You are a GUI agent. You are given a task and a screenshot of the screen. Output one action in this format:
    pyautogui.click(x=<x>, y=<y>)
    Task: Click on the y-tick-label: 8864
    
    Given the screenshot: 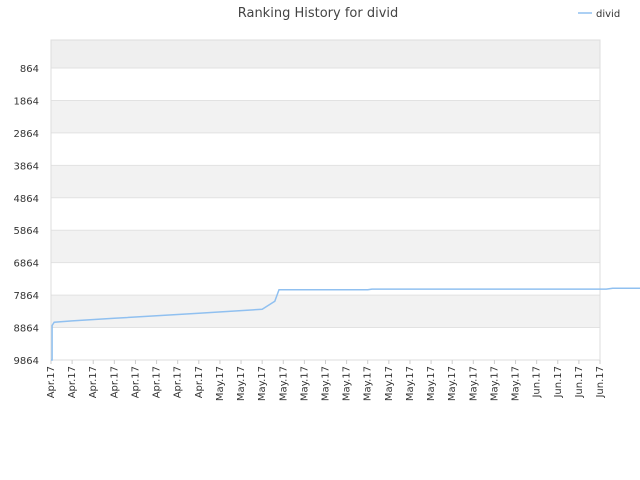 What is the action you would take?
    pyautogui.click(x=26, y=329)
    